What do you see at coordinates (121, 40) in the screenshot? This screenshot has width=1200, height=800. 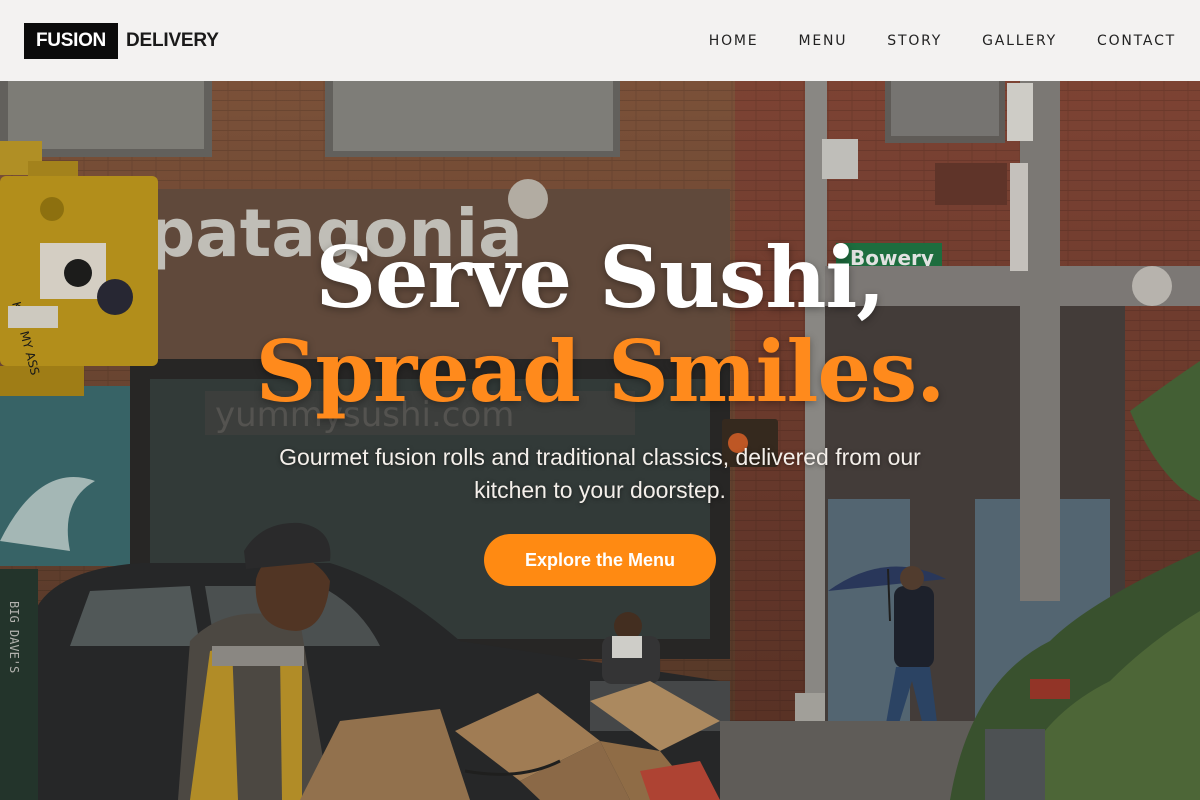 I see `brand-logo: FUSION DELIVERY` at bounding box center [121, 40].